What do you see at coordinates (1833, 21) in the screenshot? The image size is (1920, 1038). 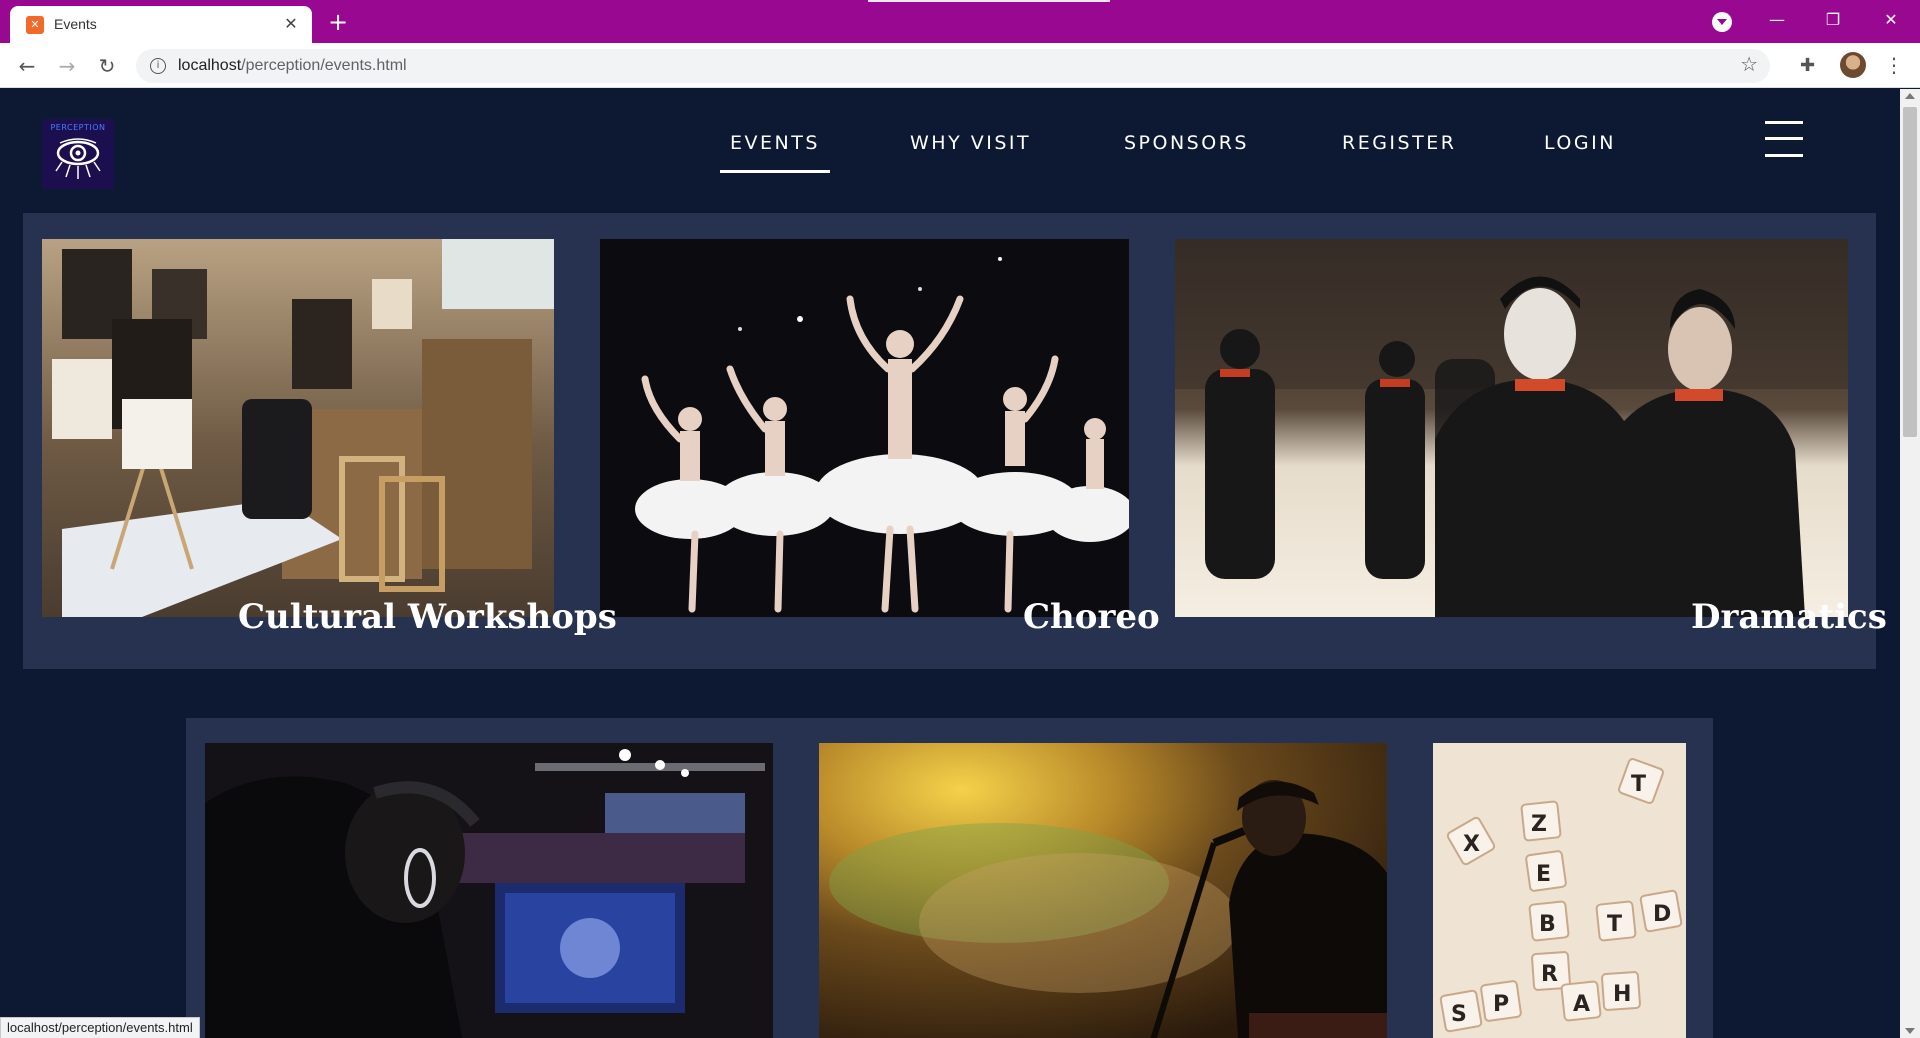 I see `restore-button: ❐` at bounding box center [1833, 21].